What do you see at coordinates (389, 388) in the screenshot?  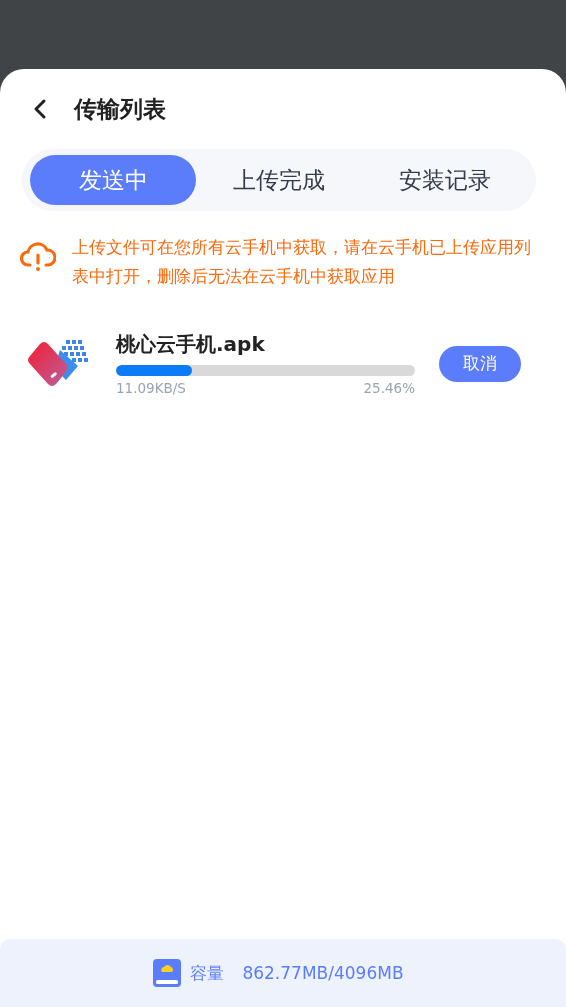 I see `progress-percent: 25.46%` at bounding box center [389, 388].